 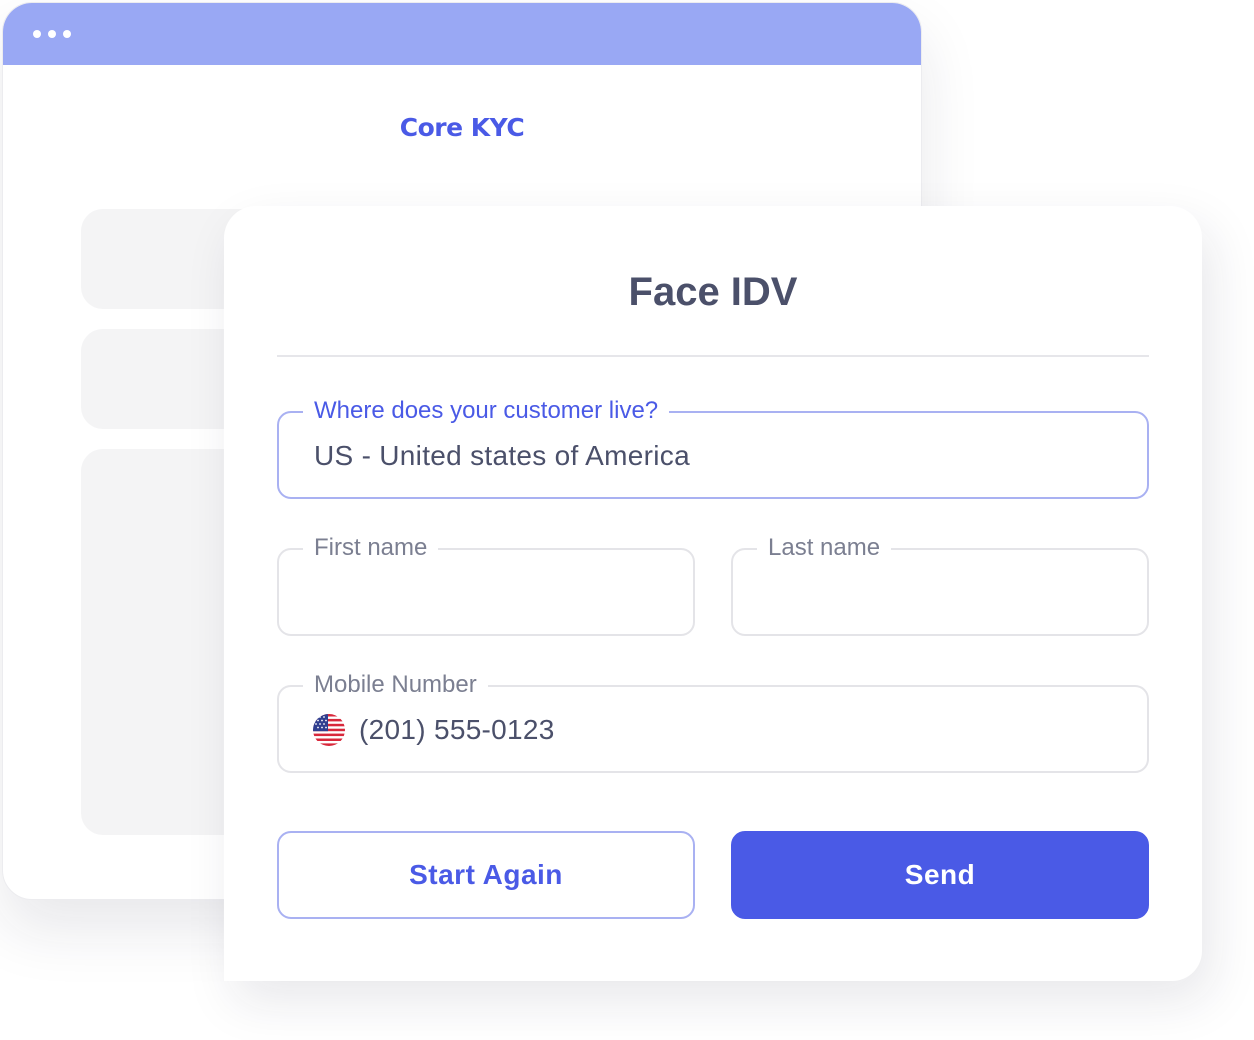 What do you see at coordinates (713, 292) in the screenshot?
I see `form-title: Face IDV` at bounding box center [713, 292].